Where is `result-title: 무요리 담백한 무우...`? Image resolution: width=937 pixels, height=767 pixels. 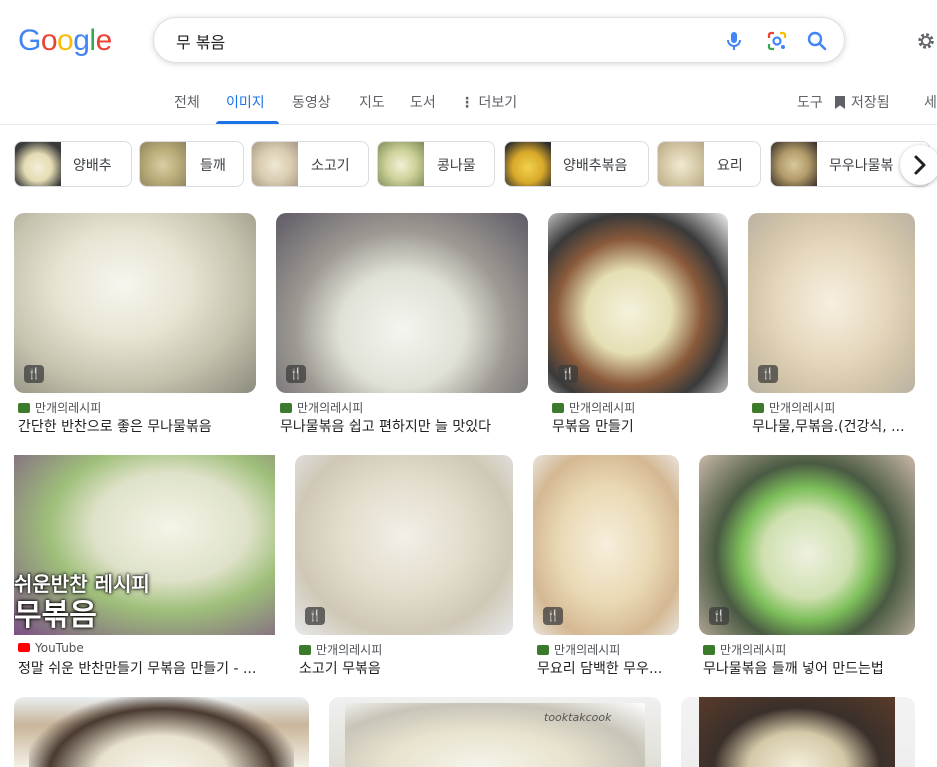
result-title: 무요리 담백한 무우... is located at coordinates (608, 668).